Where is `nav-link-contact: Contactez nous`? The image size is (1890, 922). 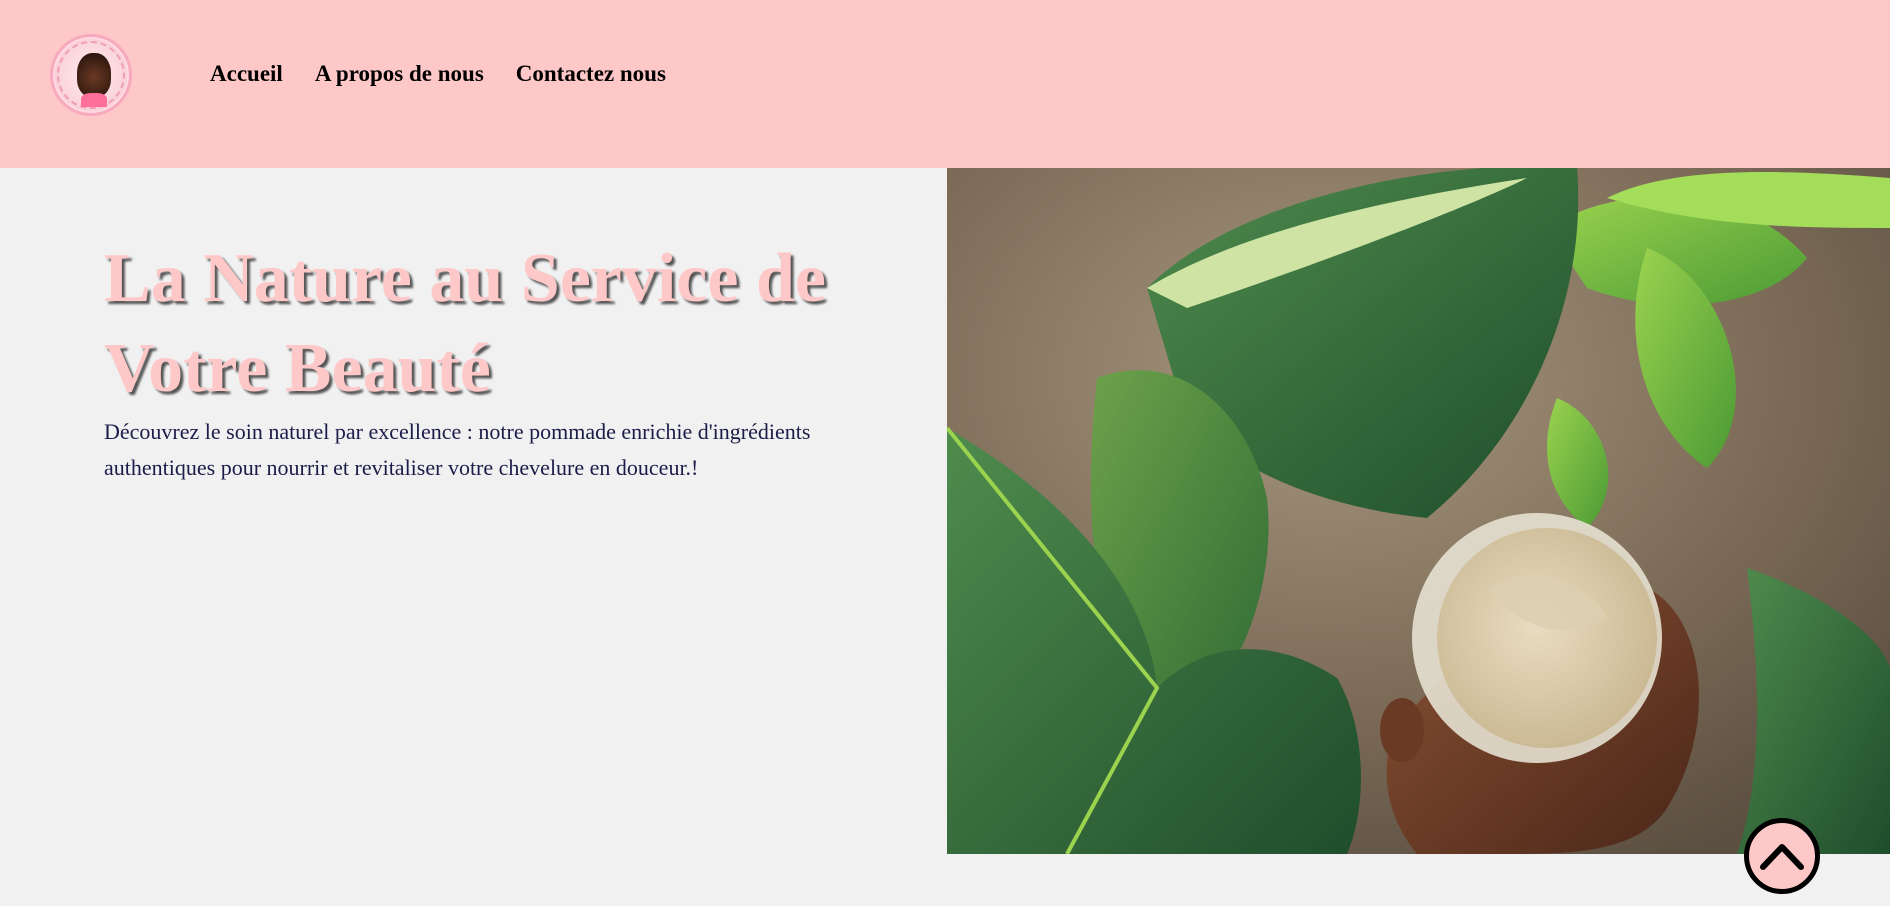
nav-link-contact: Contactez nous is located at coordinates (591, 74).